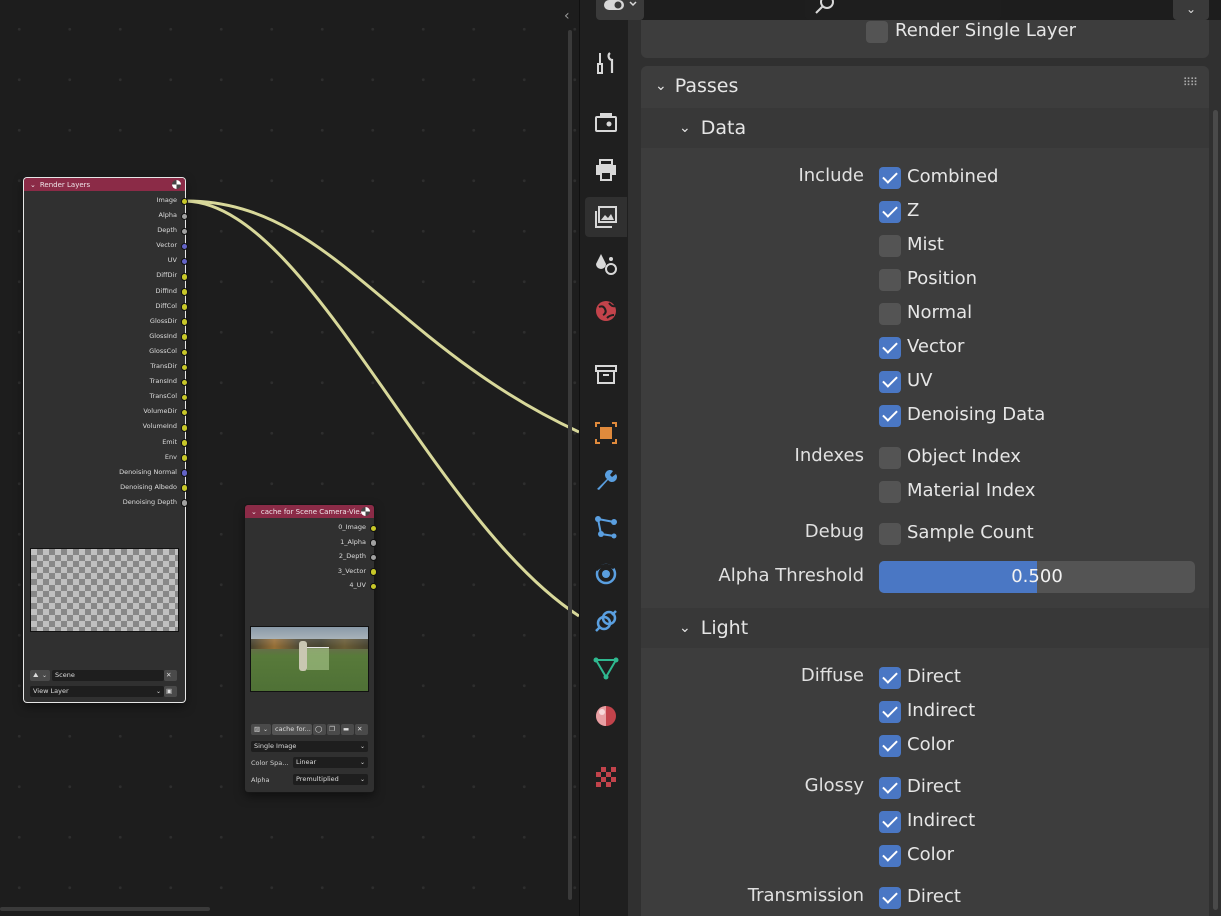  Describe the element at coordinates (104, 590) in the screenshot. I see `render-preview` at that location.